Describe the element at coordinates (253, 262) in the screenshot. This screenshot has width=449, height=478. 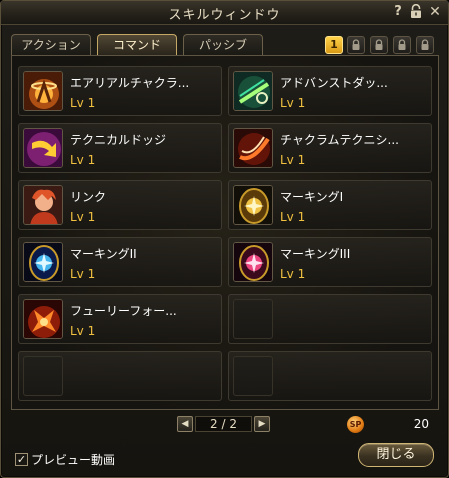
I see `marking-3-icon` at that location.